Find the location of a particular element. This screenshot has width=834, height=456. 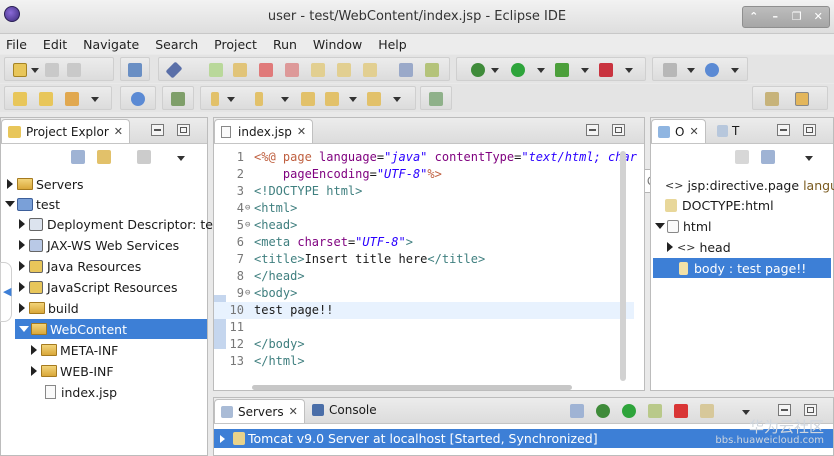

resume-icon is located at coordinates (216, 70).